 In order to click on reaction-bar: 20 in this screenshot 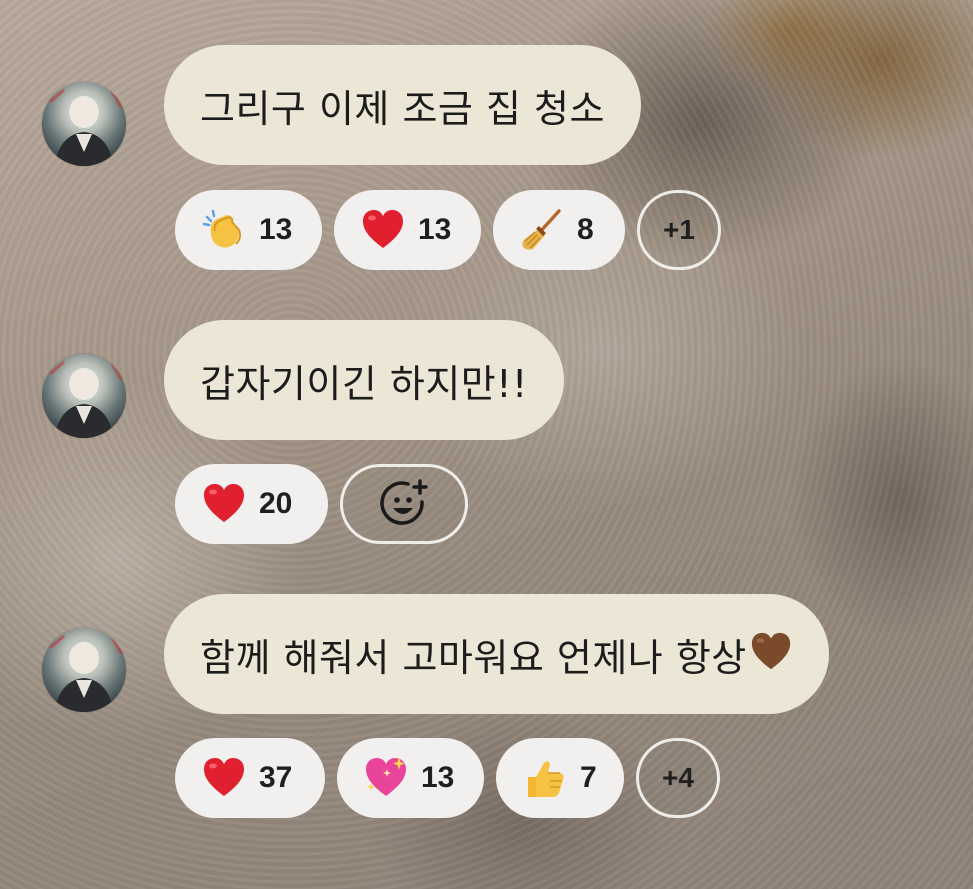, I will do `click(321, 504)`.